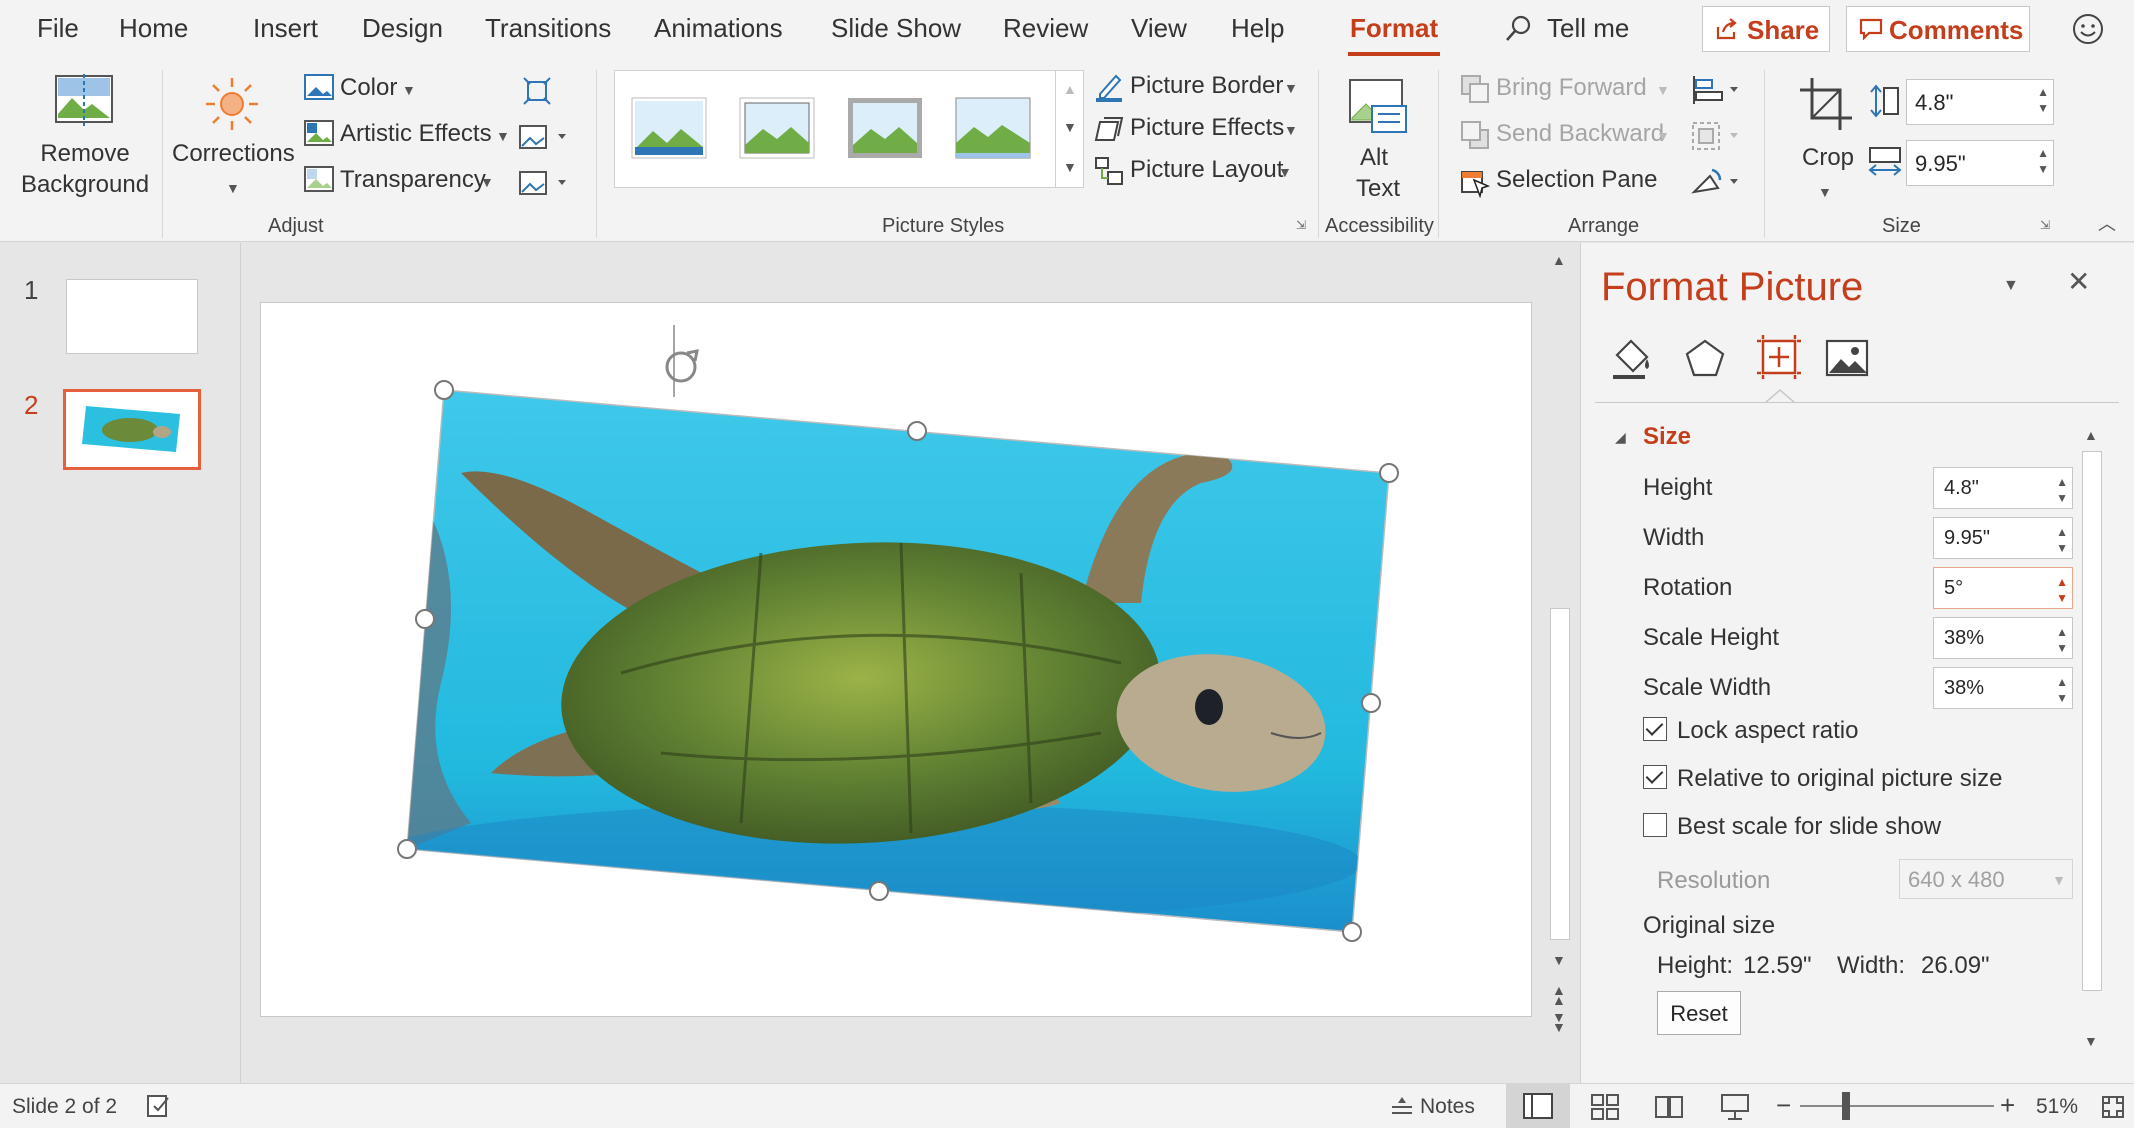 The height and width of the screenshot is (1128, 2134). I want to click on normal-view-button, so click(1538, 1106).